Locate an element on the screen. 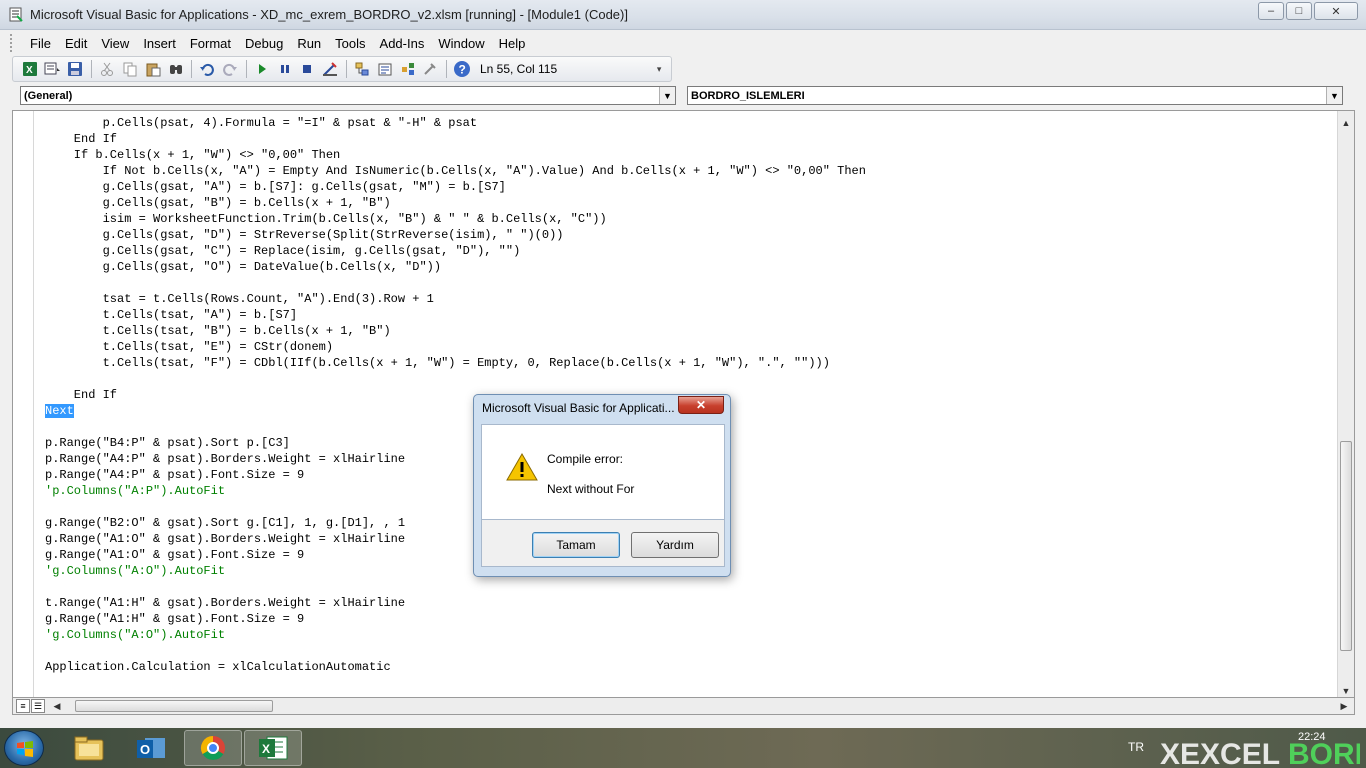  help-button: Yardım is located at coordinates (675, 545).